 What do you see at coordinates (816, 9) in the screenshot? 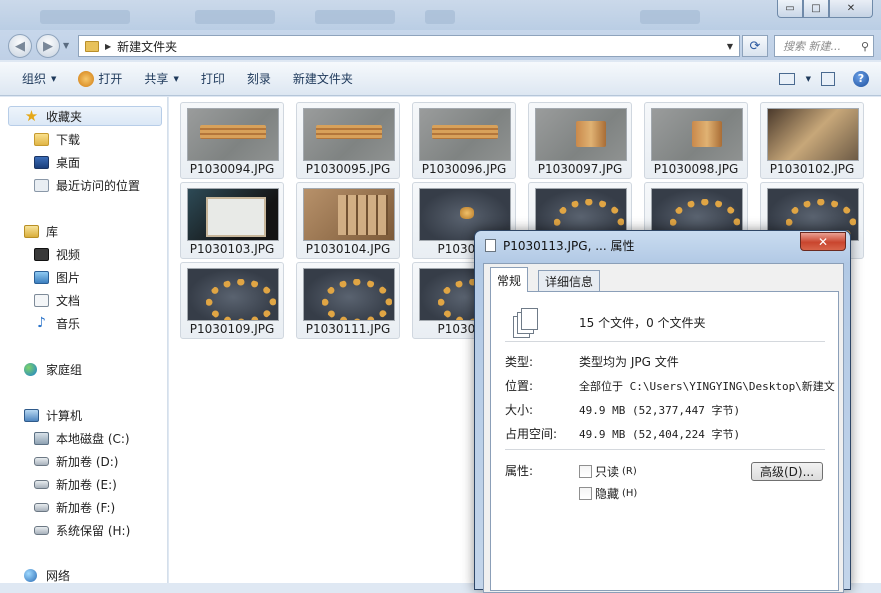
I see `maximize-button: □` at bounding box center [816, 9].